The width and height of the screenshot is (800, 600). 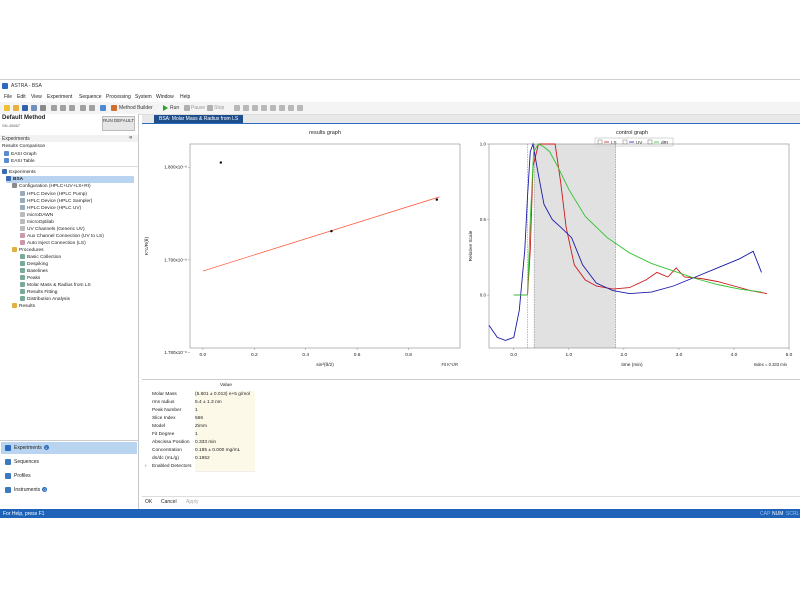 I want to click on run-default-button: RUN DEFAULT, so click(x=118, y=123).